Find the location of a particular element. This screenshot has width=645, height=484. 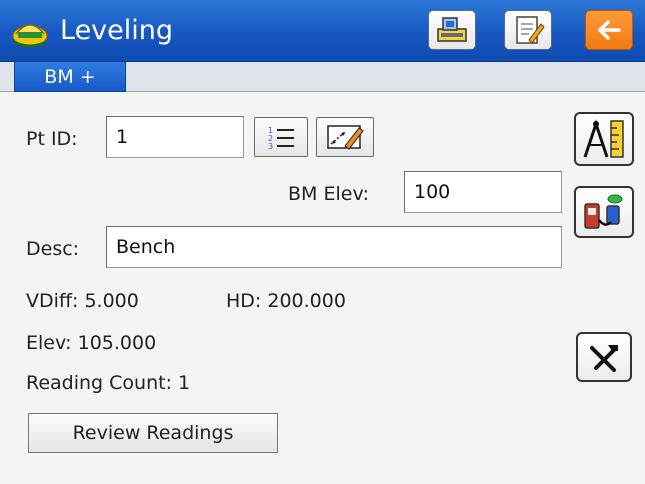

numbered-list-icon: 1 2 3 is located at coordinates (281, 138).